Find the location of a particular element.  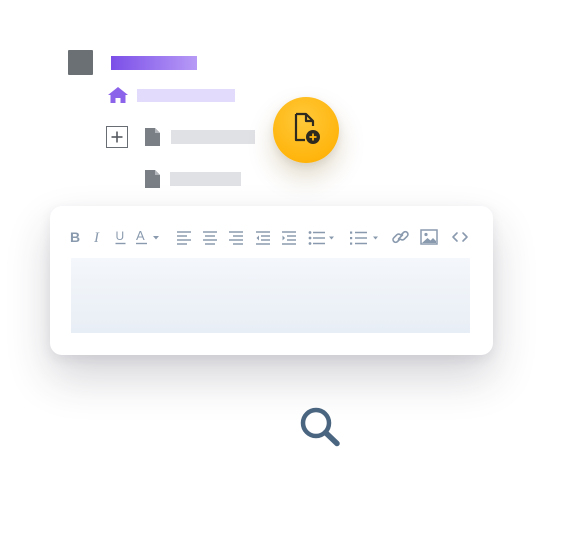

italic-icon: I is located at coordinates (99, 237).